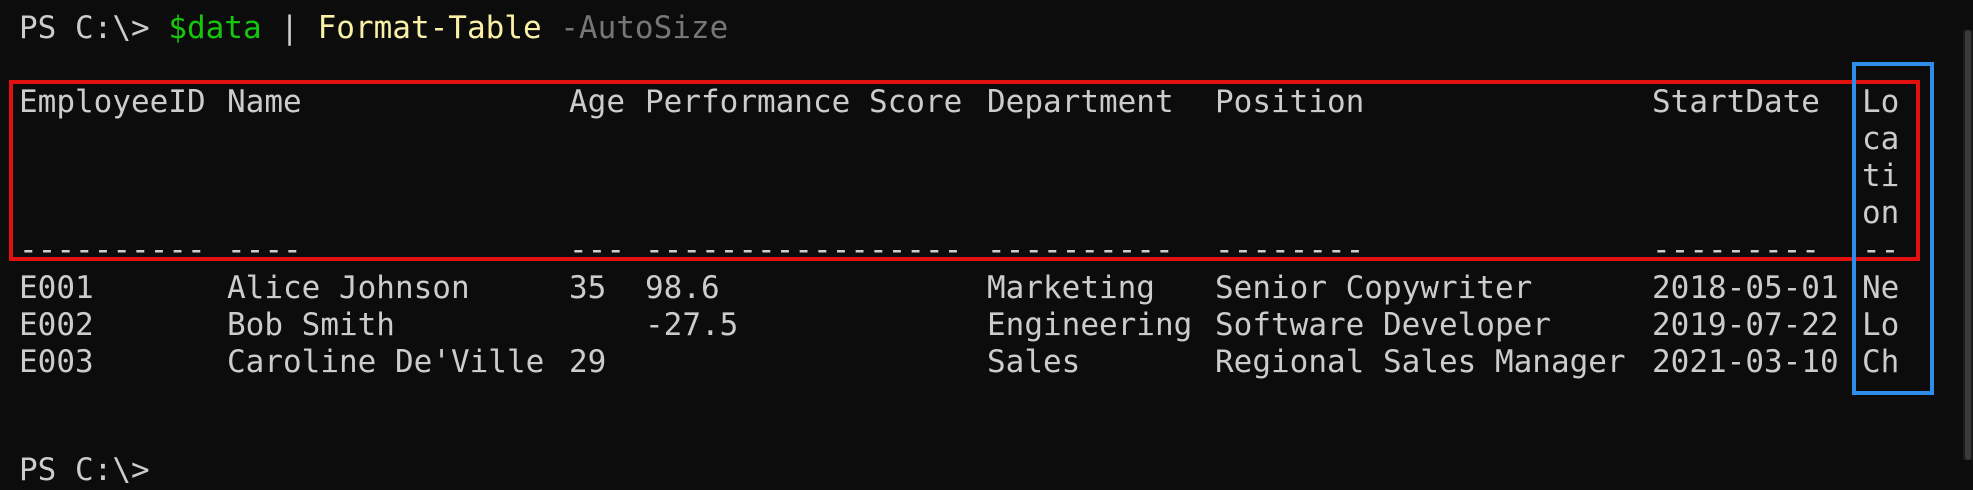 This screenshot has width=1973, height=490. What do you see at coordinates (1745, 288) in the screenshot?
I see `cell-start-date: 2018-05-01` at bounding box center [1745, 288].